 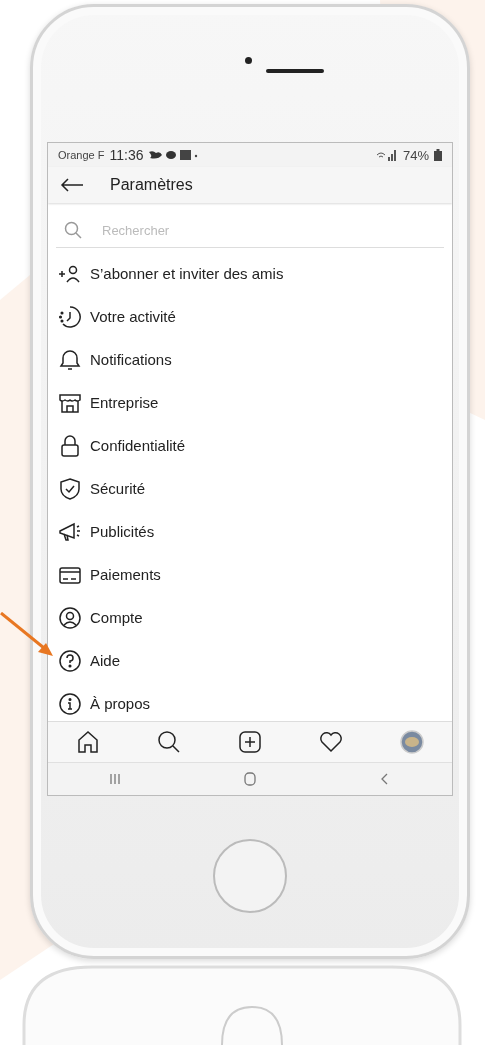 What do you see at coordinates (250, 445) in the screenshot?
I see `settings-item: Confidentialité` at bounding box center [250, 445].